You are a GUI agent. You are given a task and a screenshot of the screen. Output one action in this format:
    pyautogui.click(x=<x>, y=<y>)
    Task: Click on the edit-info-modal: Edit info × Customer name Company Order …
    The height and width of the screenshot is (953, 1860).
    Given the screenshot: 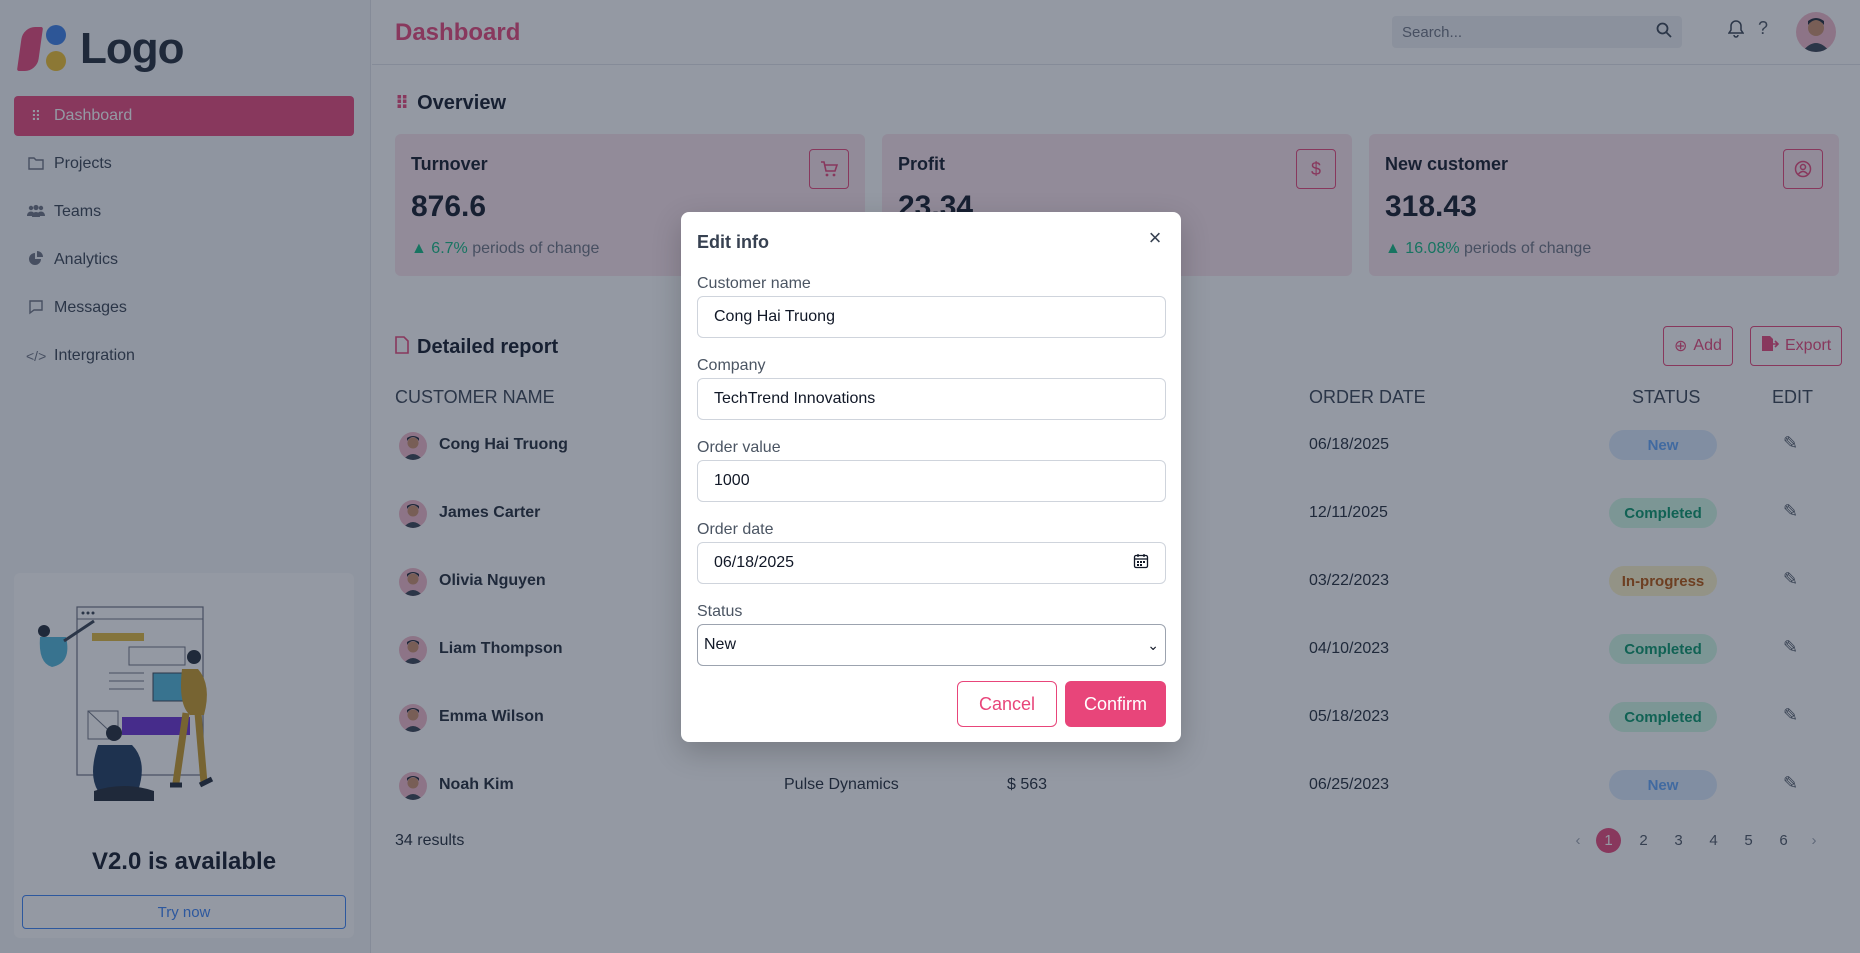 What is the action you would take?
    pyautogui.click(x=931, y=477)
    